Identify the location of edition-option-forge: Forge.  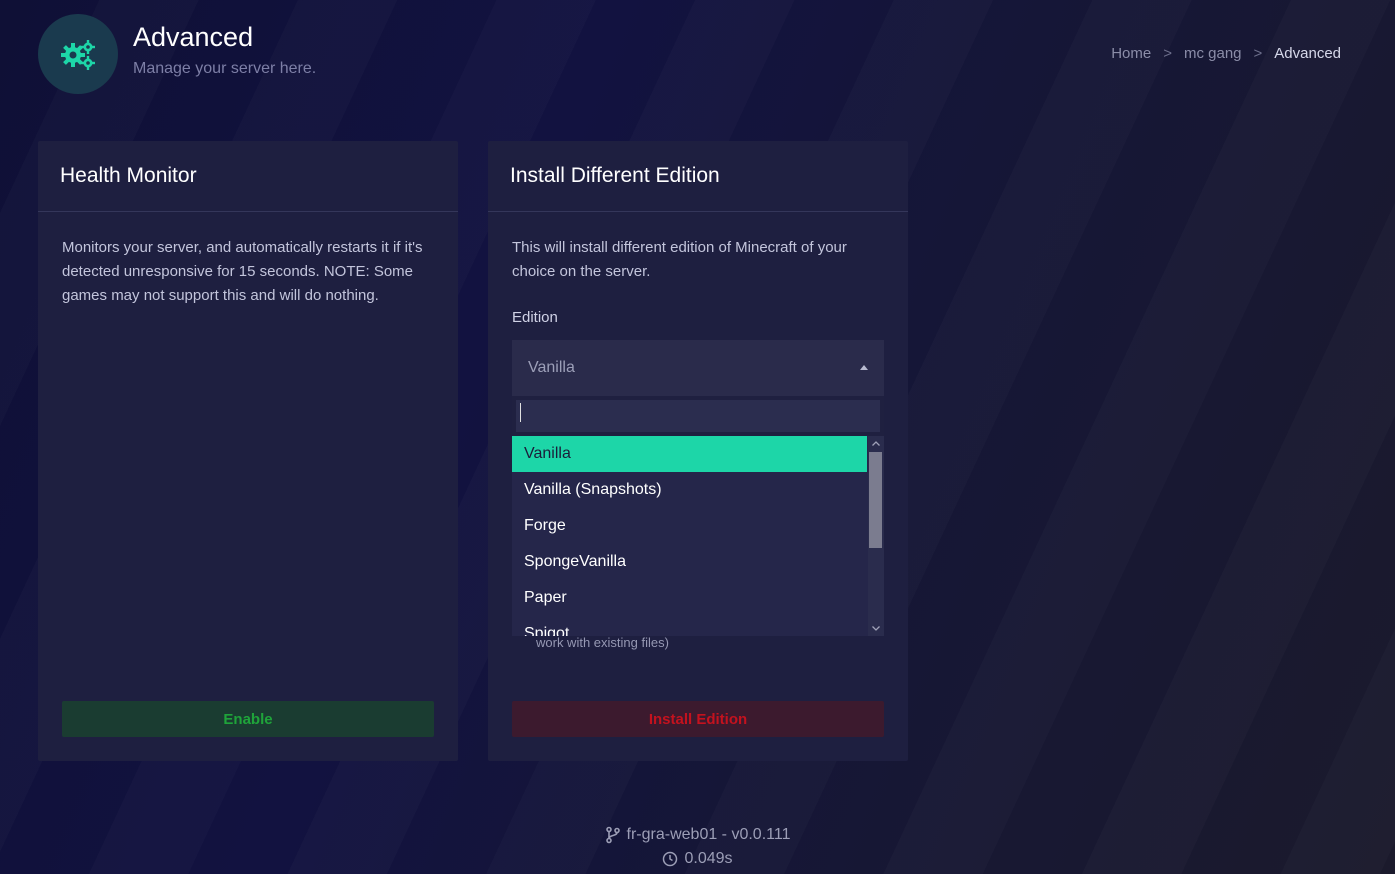
(689, 526).